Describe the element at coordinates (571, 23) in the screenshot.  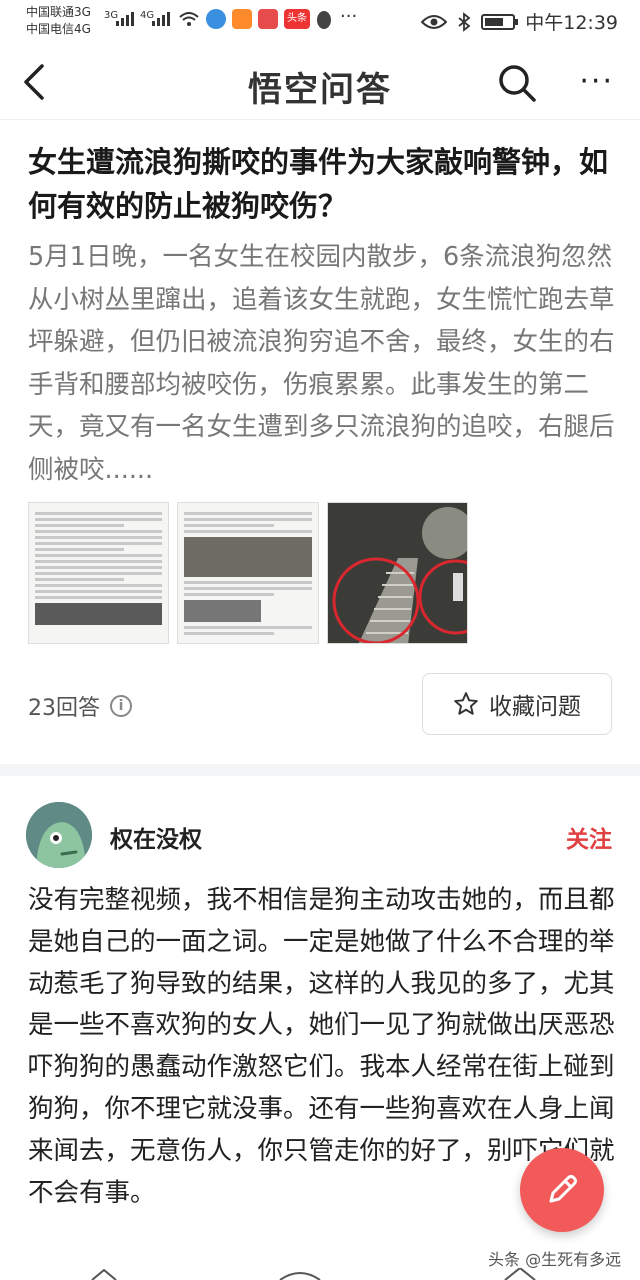
I see `clock: 中午12:39` at that location.